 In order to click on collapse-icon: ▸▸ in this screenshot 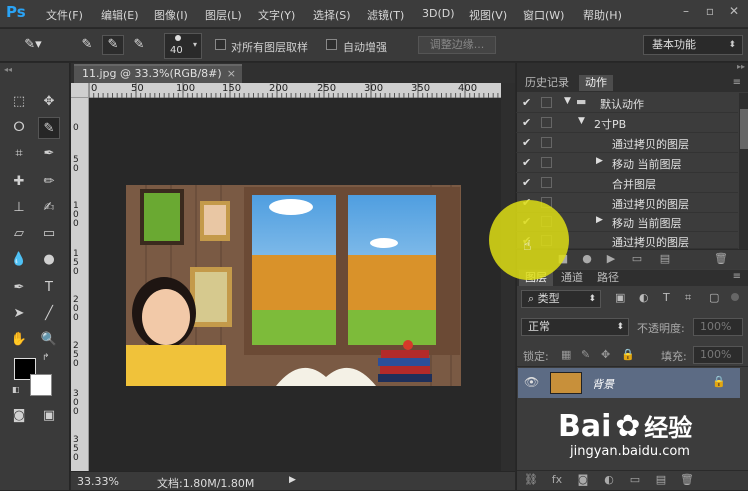, I will do `click(741, 66)`.